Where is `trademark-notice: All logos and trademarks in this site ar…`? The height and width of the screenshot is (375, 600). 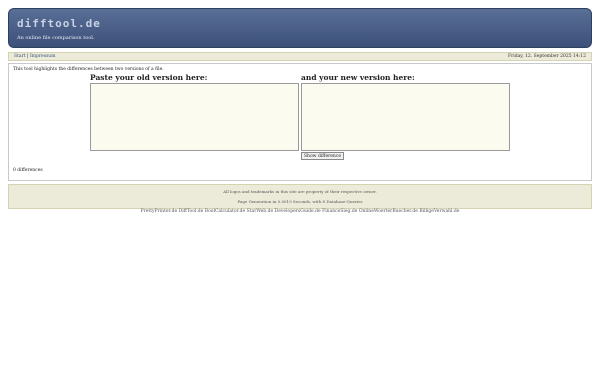 trademark-notice: All logos and trademarks in this site ar… is located at coordinates (300, 191).